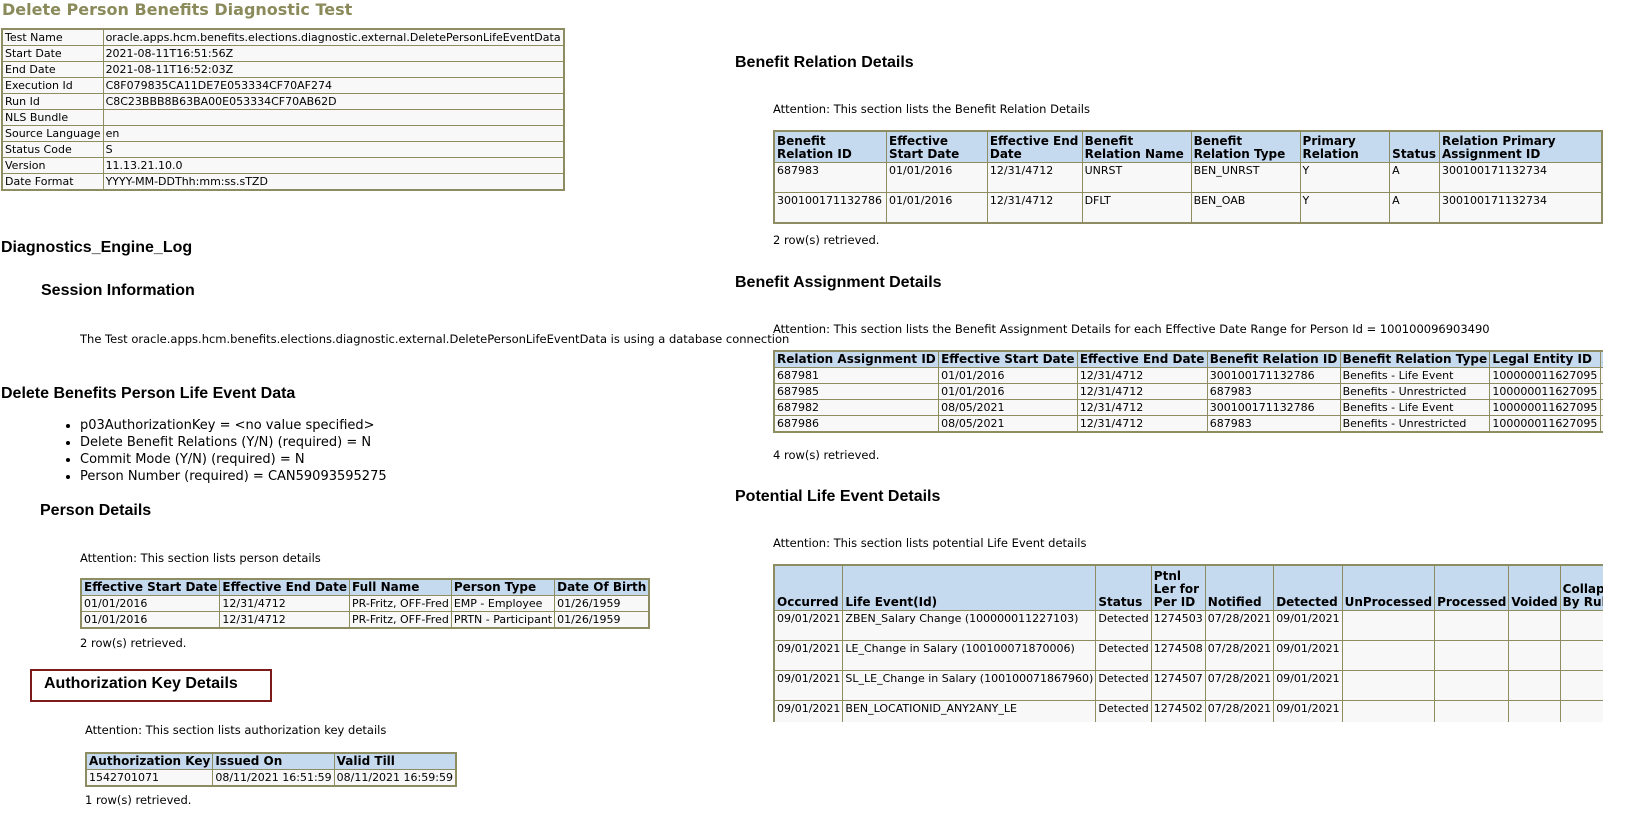  Describe the element at coordinates (831, 147) in the screenshot. I see `column-header: Benefit Relation ID` at that location.